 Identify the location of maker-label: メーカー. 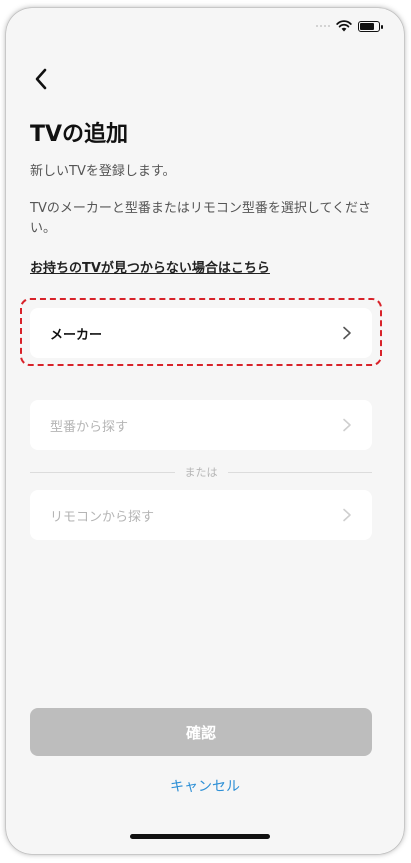
(76, 335).